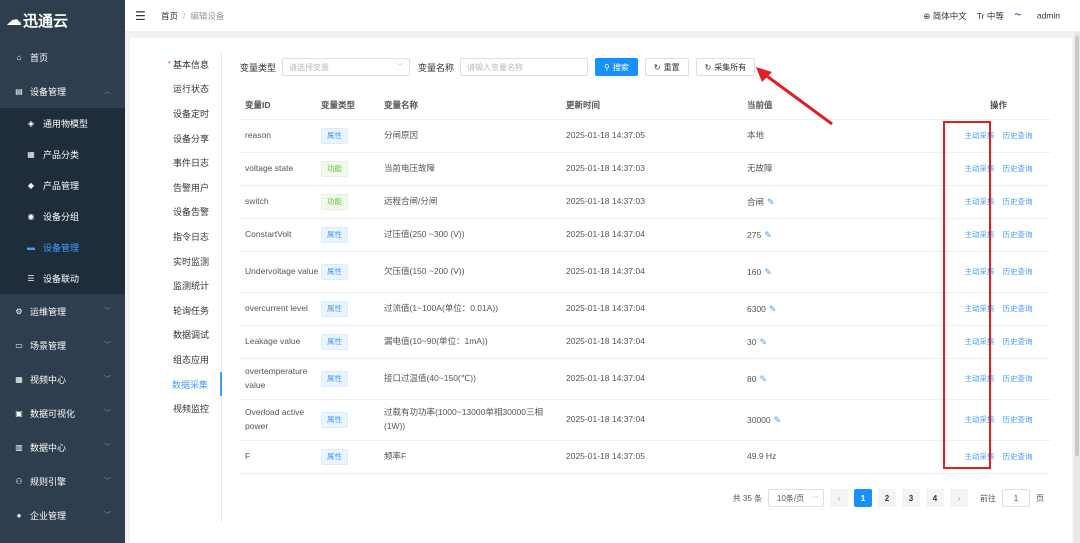 The image size is (1080, 543). I want to click on tab-6: 设备告警, so click(175, 212).